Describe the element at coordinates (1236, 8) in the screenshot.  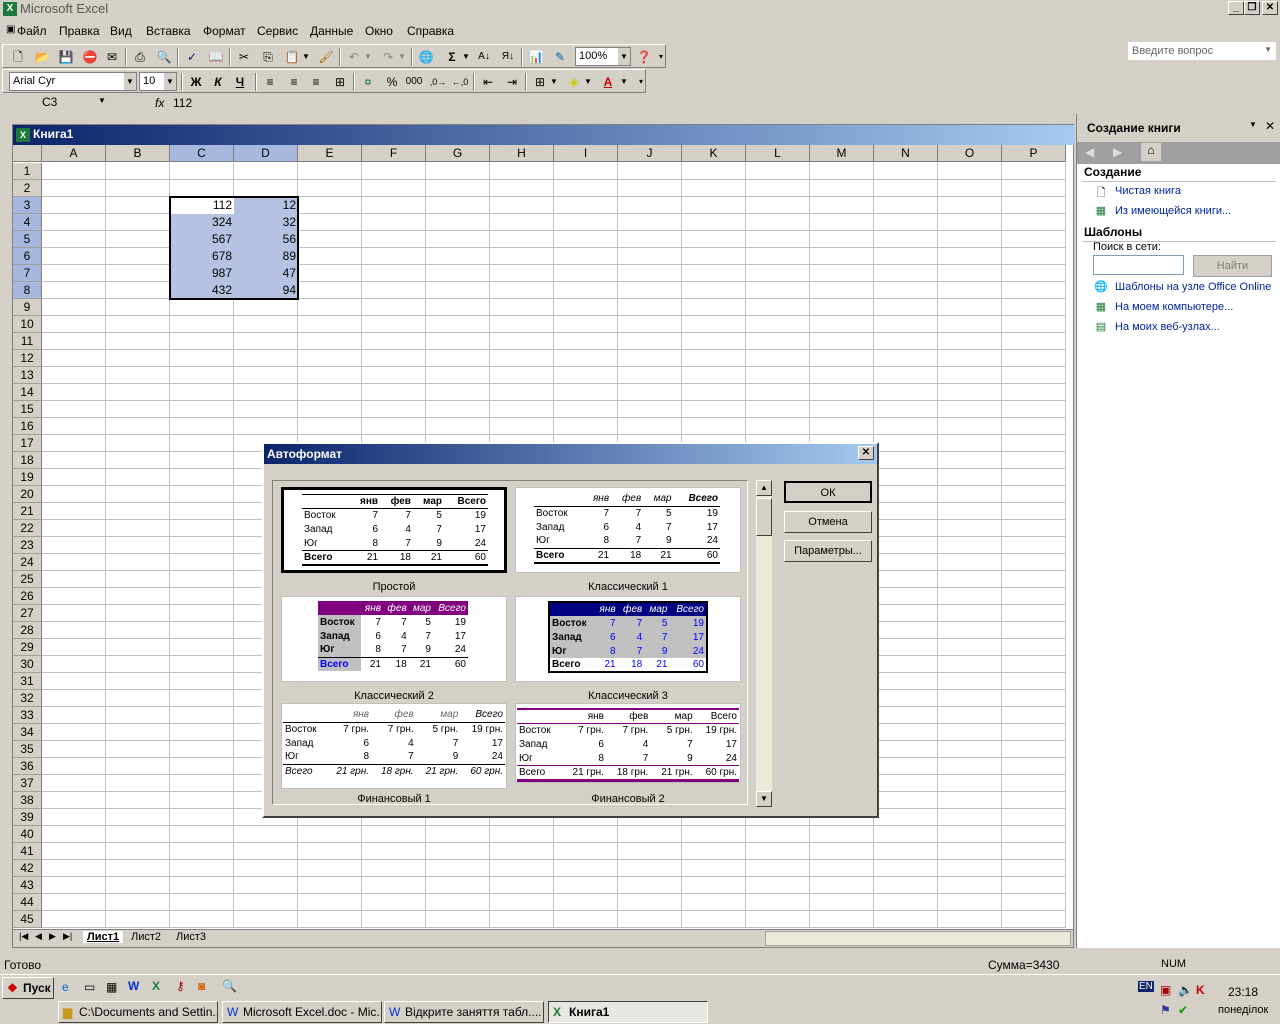
I see `minimize-button: _` at that location.